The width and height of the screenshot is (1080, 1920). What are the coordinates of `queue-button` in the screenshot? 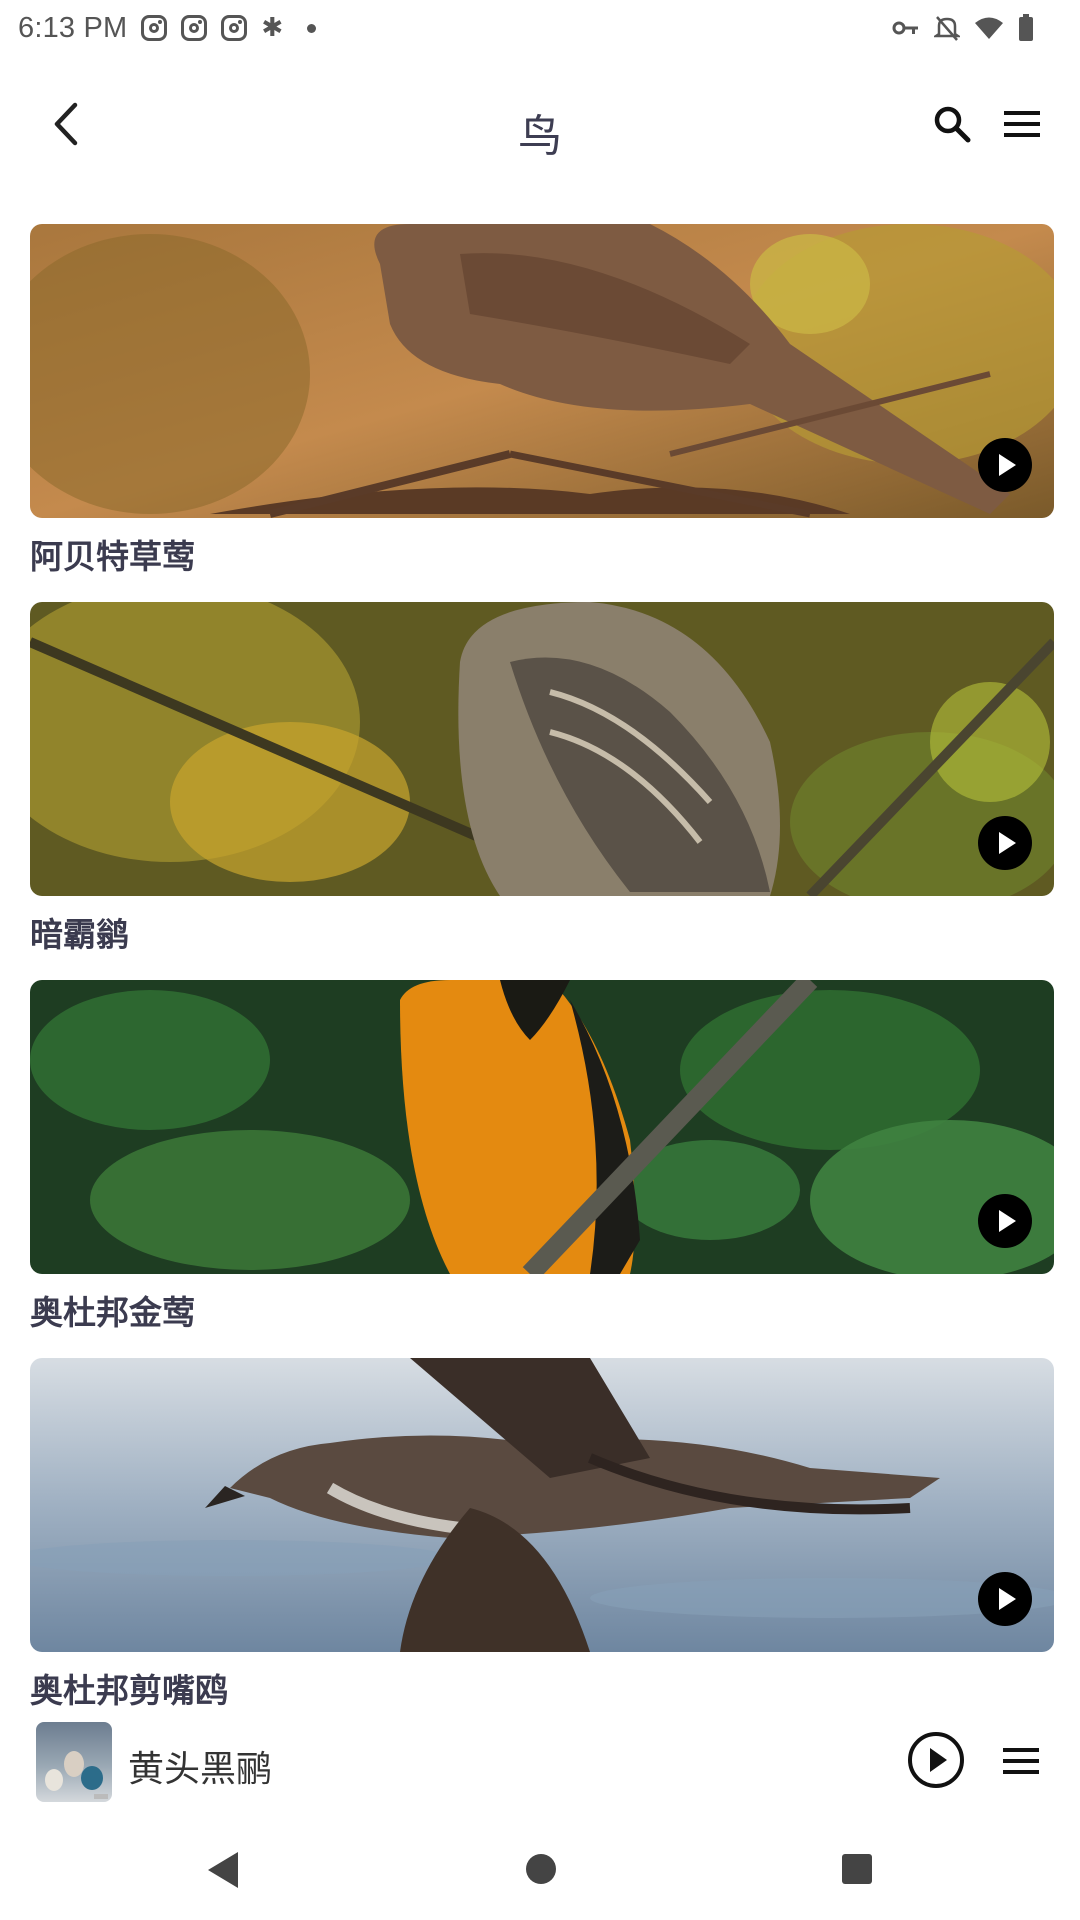 It's located at (1021, 1761).